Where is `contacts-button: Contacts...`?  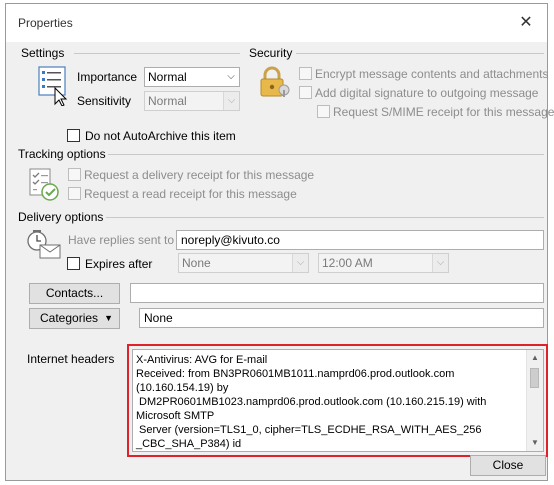 contacts-button: Contacts... is located at coordinates (74, 293).